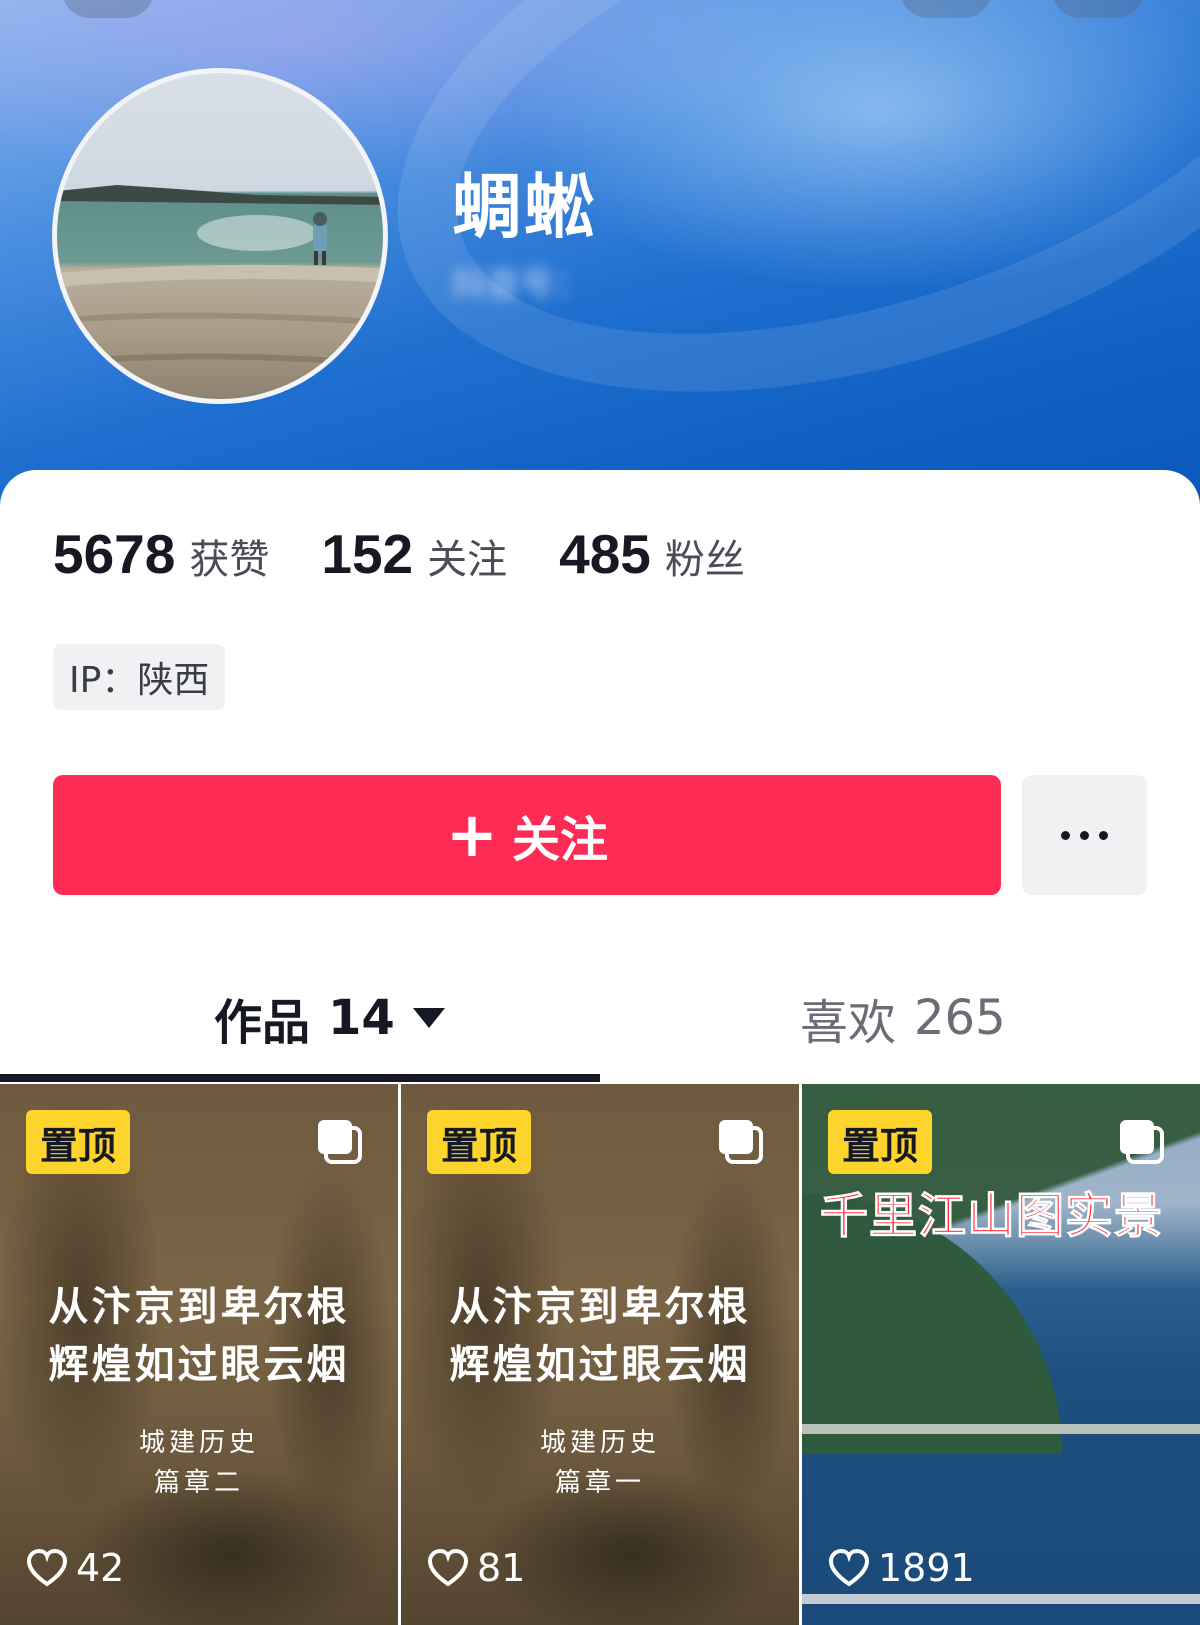 The height and width of the screenshot is (1625, 1200). What do you see at coordinates (903, 1018) in the screenshot?
I see `tab-likes: 喜欢 265` at bounding box center [903, 1018].